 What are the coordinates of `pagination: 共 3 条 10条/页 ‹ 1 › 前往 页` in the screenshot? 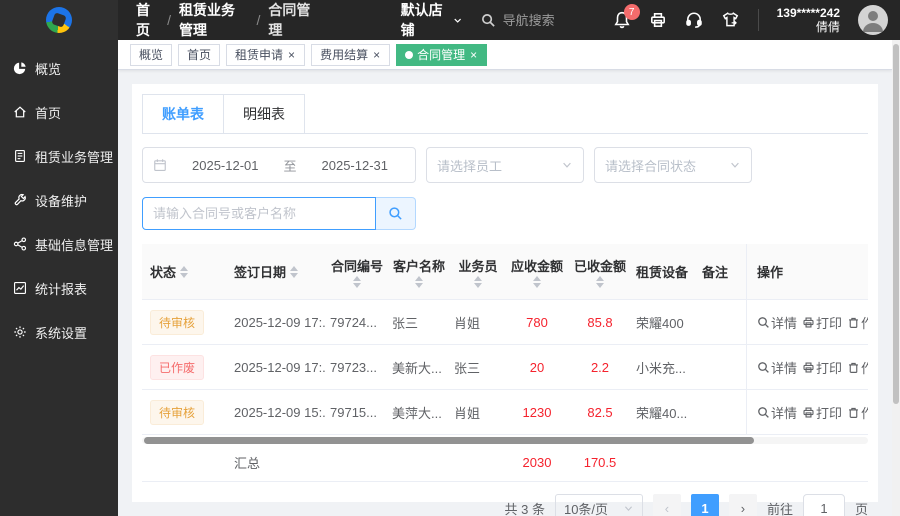 It's located at (505, 505).